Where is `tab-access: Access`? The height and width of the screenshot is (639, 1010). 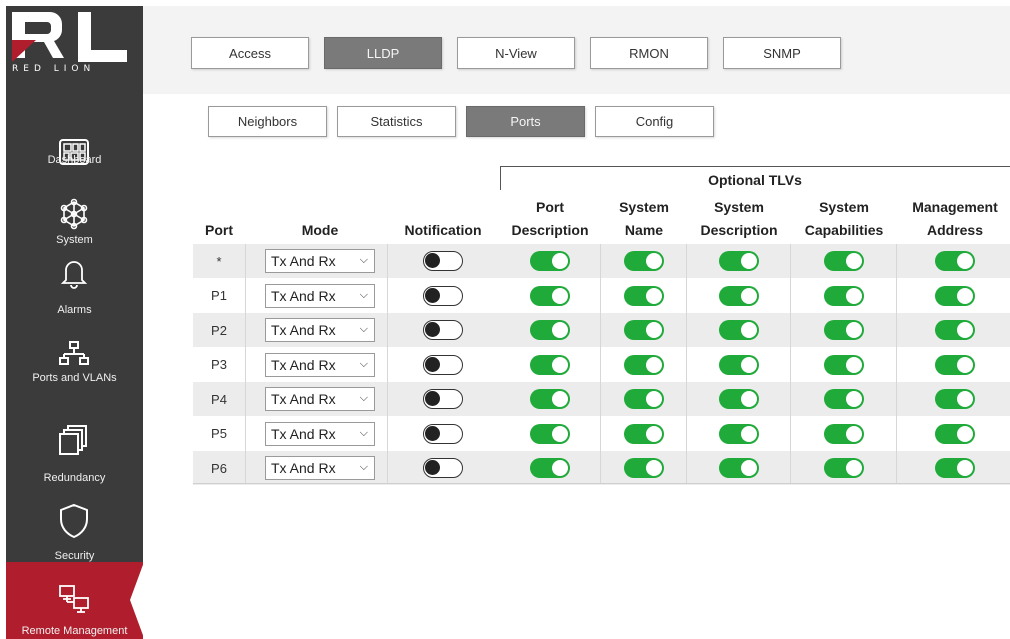
tab-access: Access is located at coordinates (250, 53).